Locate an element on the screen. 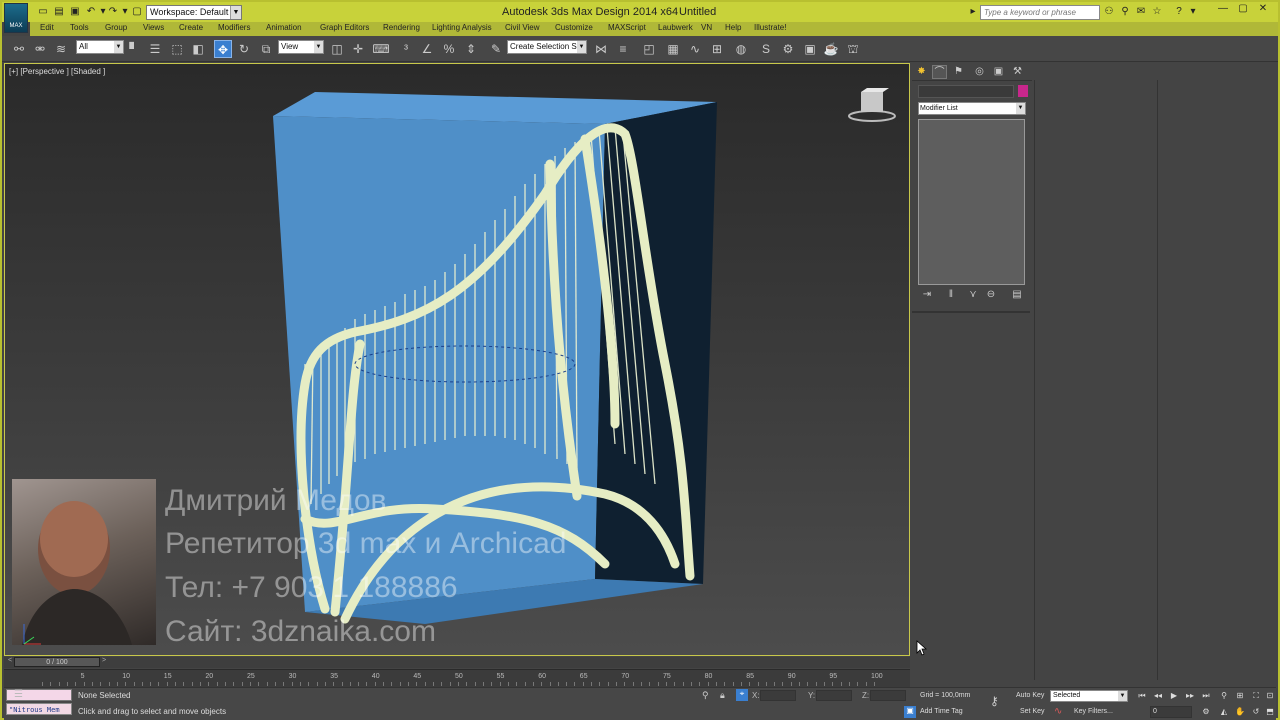 This screenshot has width=1280, height=720. unlink-selection-icon: ⚮ is located at coordinates (40, 49).